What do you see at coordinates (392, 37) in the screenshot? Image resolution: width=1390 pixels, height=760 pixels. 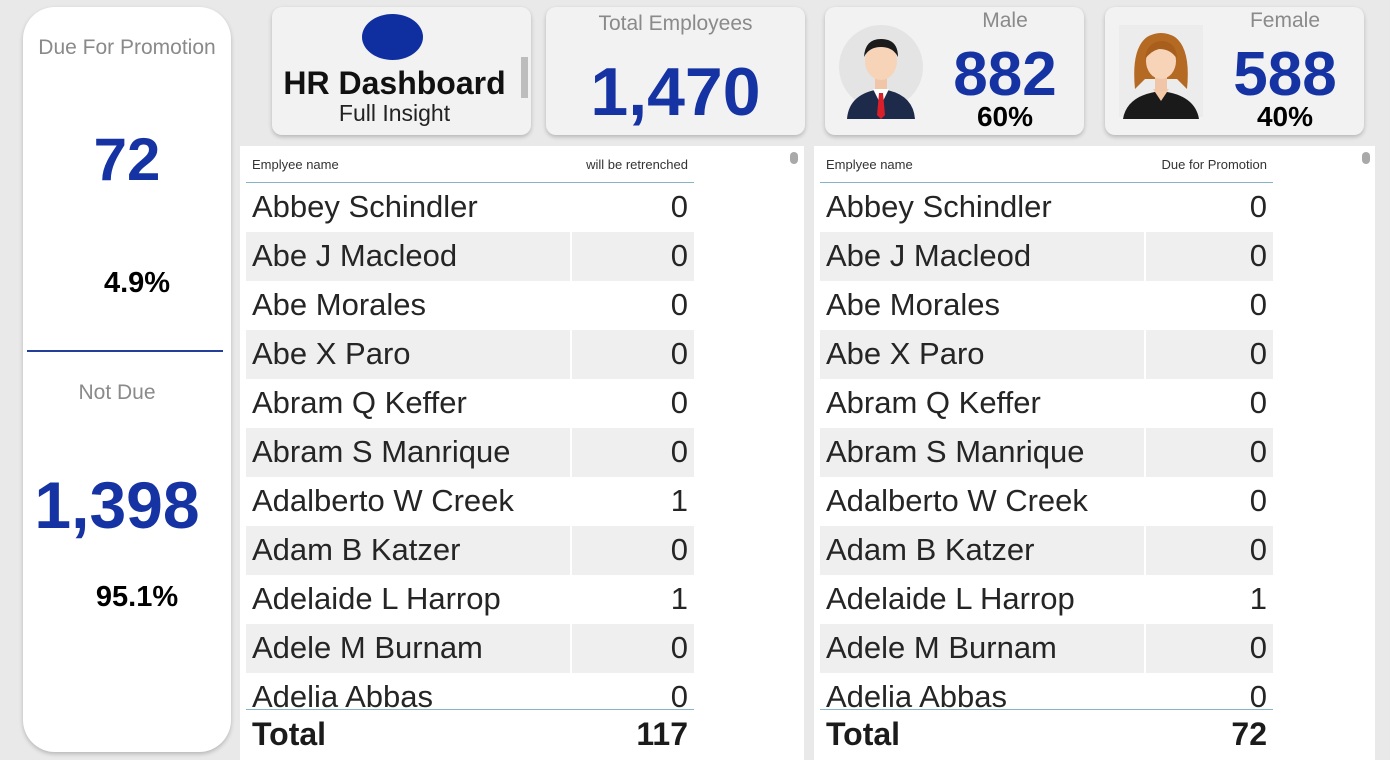 I see `logo-circle-icon` at bounding box center [392, 37].